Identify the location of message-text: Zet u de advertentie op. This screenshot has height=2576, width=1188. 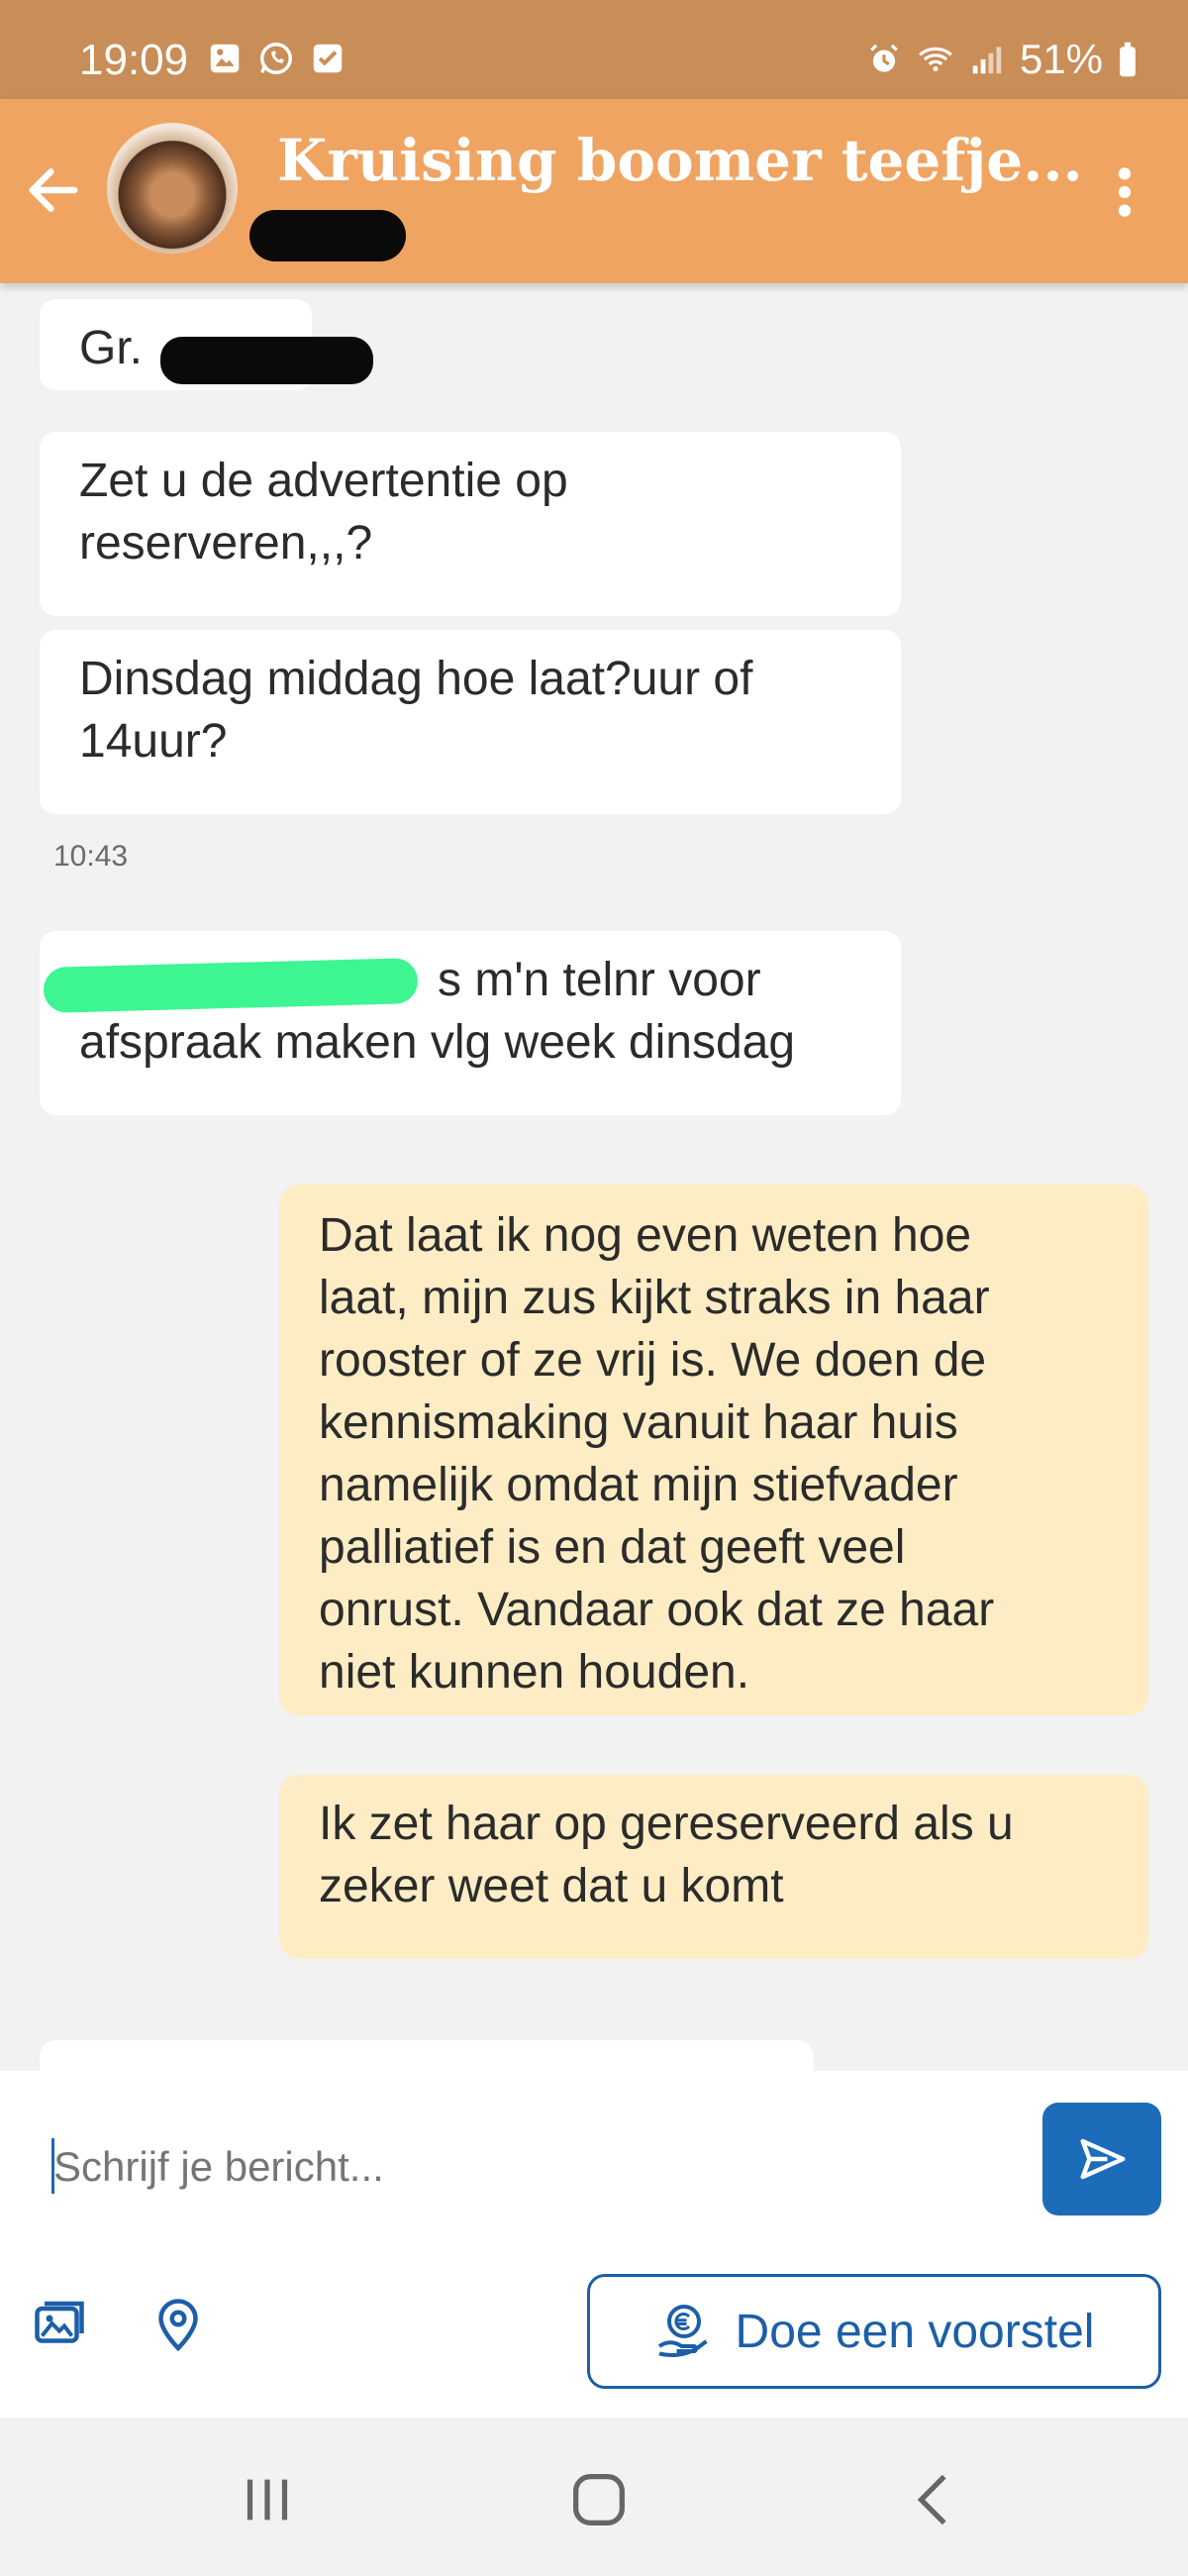
(323, 481).